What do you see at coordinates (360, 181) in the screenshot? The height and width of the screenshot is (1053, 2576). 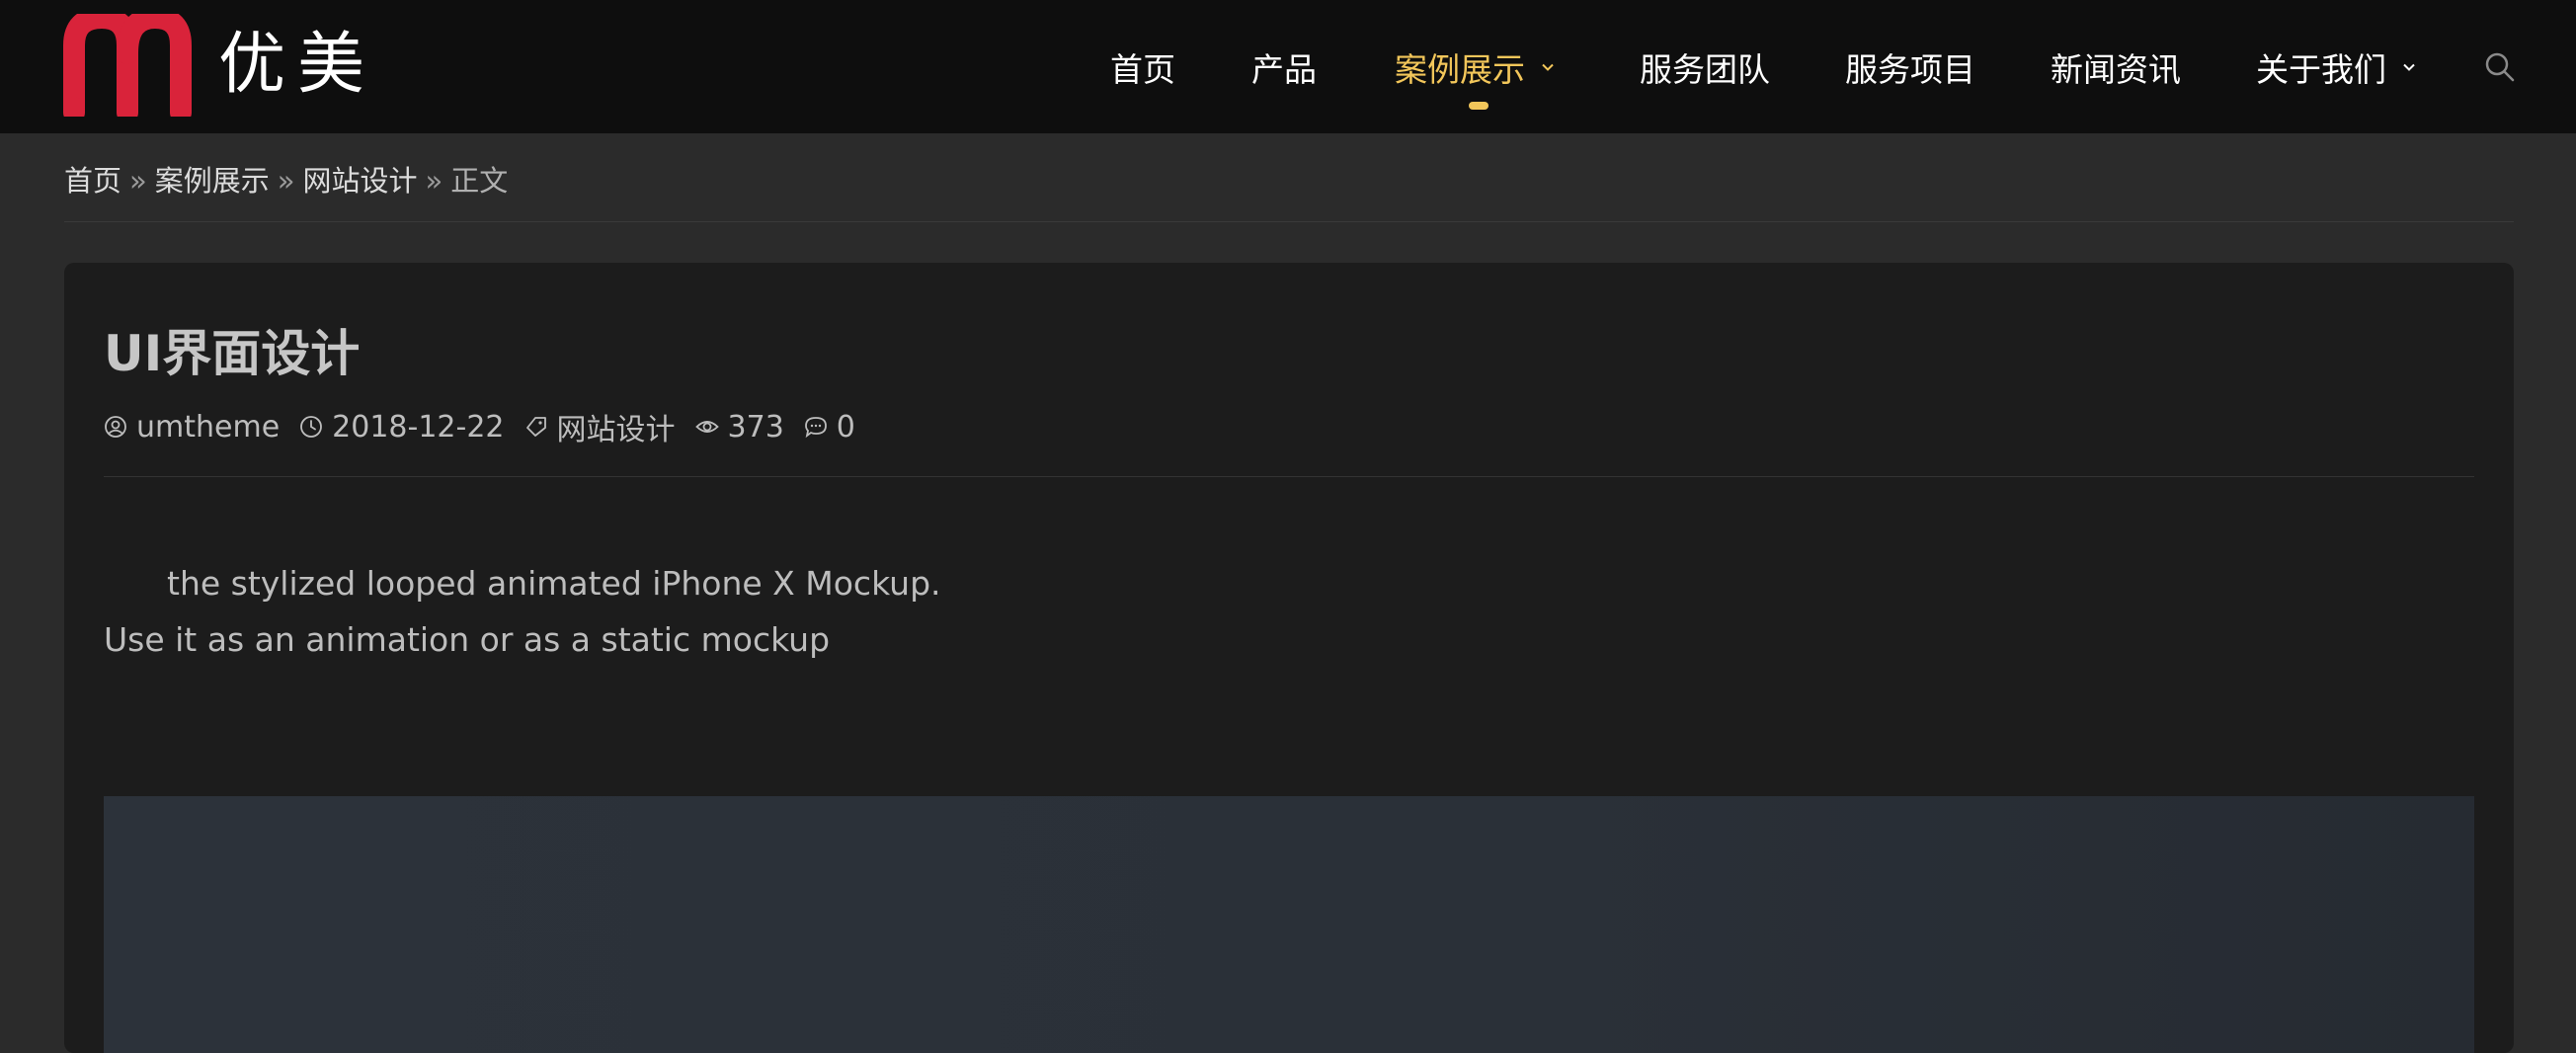 I see `breadcrumb-link-category: 网站设计` at bounding box center [360, 181].